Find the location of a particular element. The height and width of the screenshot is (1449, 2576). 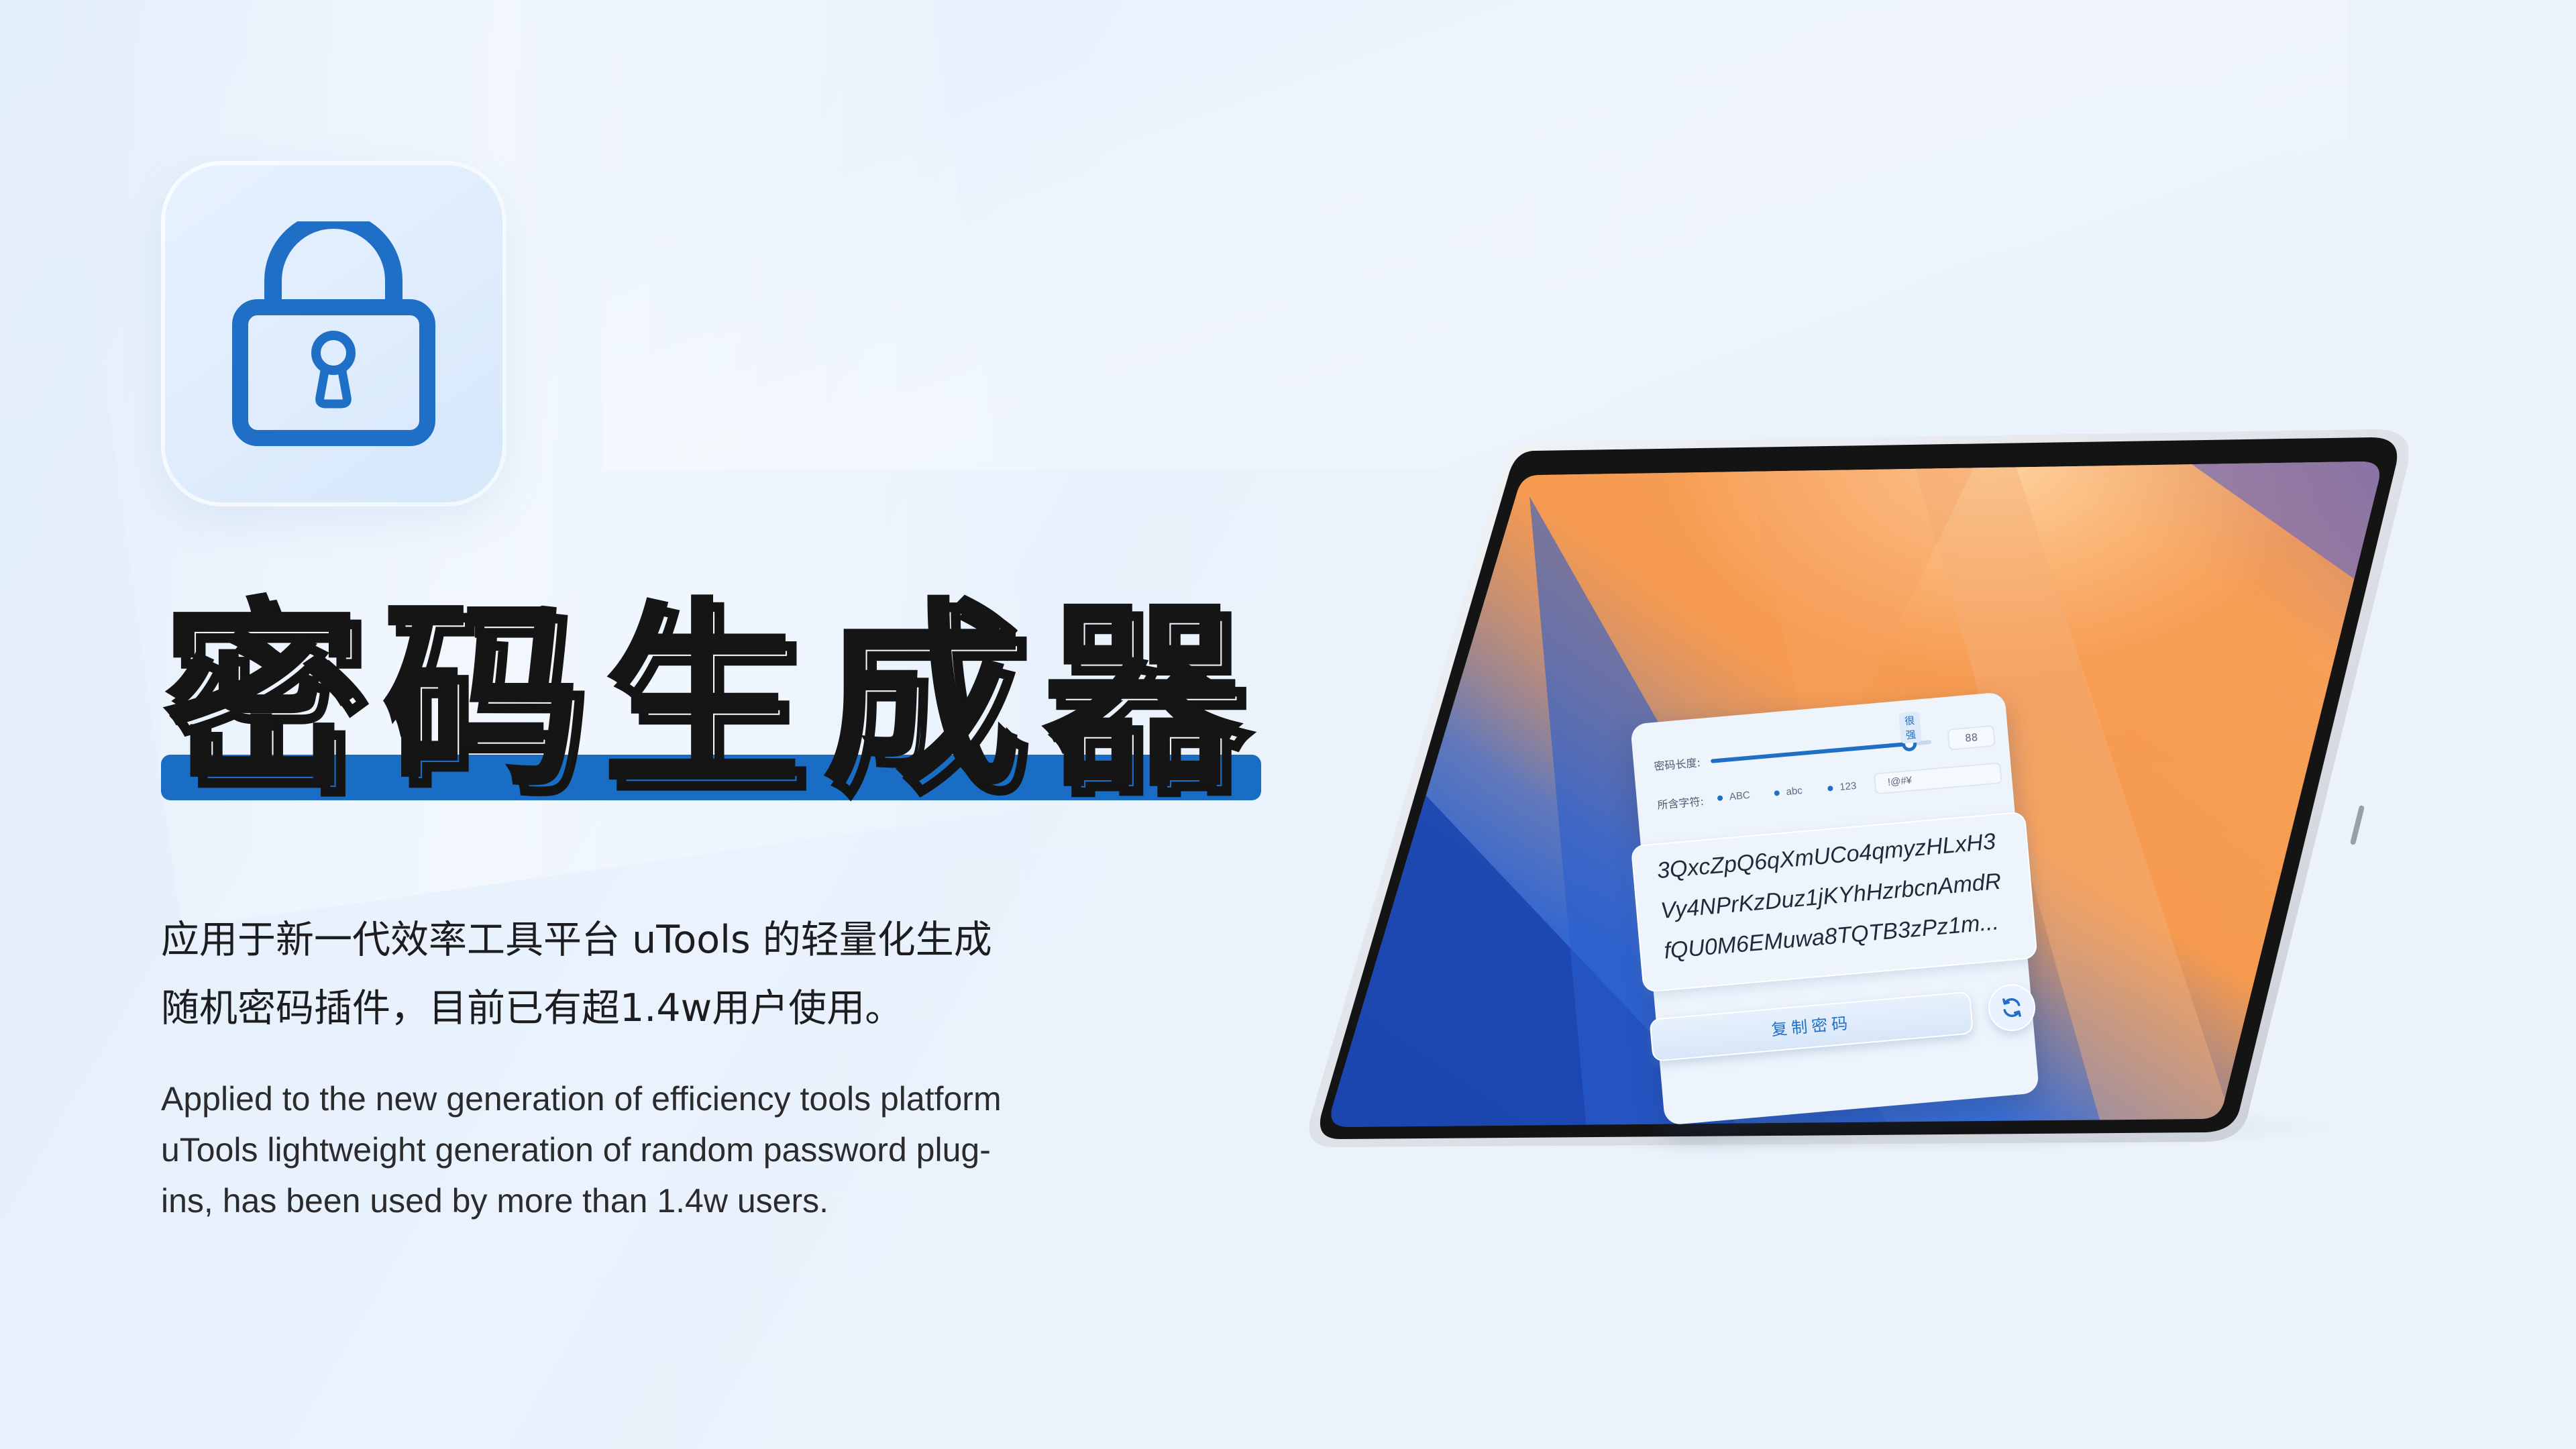

lock-icon is located at coordinates (333, 333).